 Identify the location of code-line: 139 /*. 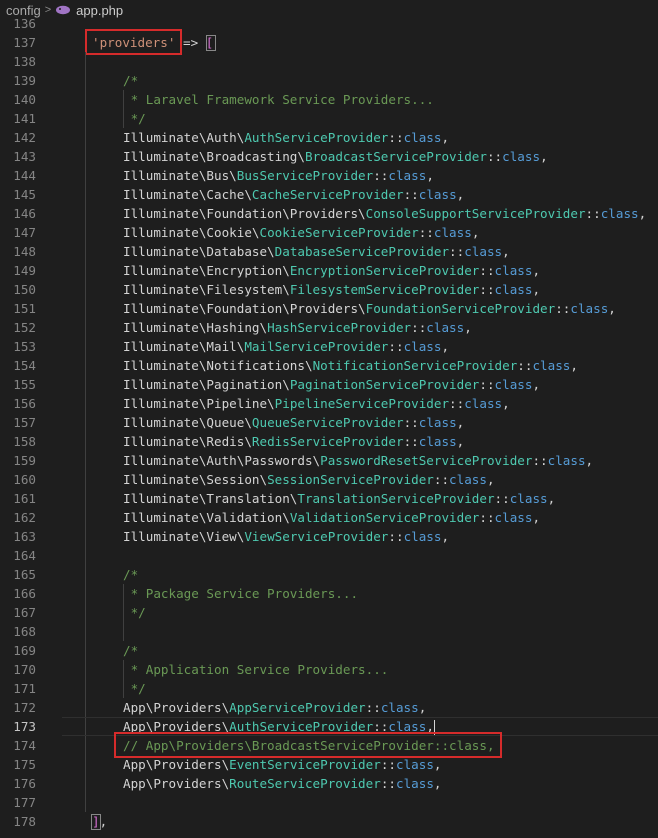
(329, 80).